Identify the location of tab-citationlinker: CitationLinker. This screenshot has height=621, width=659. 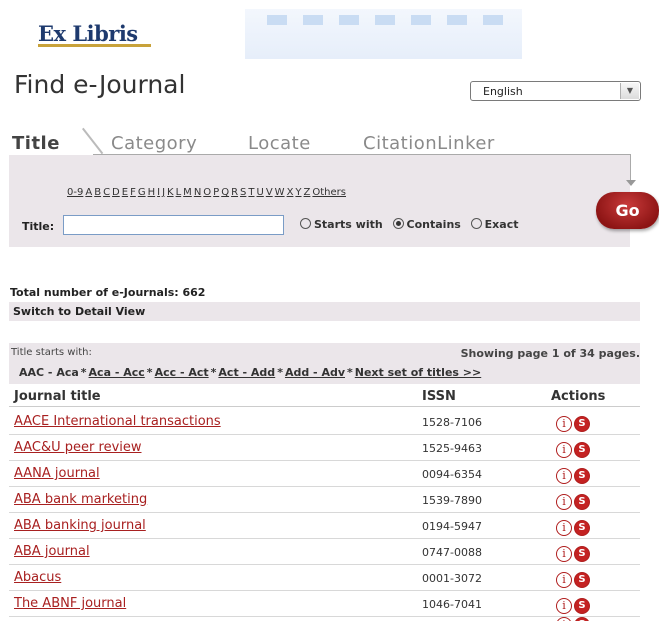
(429, 143).